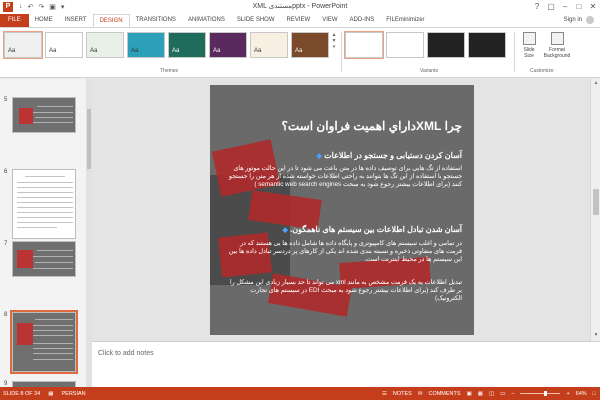  What do you see at coordinates (491, 394) in the screenshot?
I see `reading-view-icon: ◫` at bounding box center [491, 394].